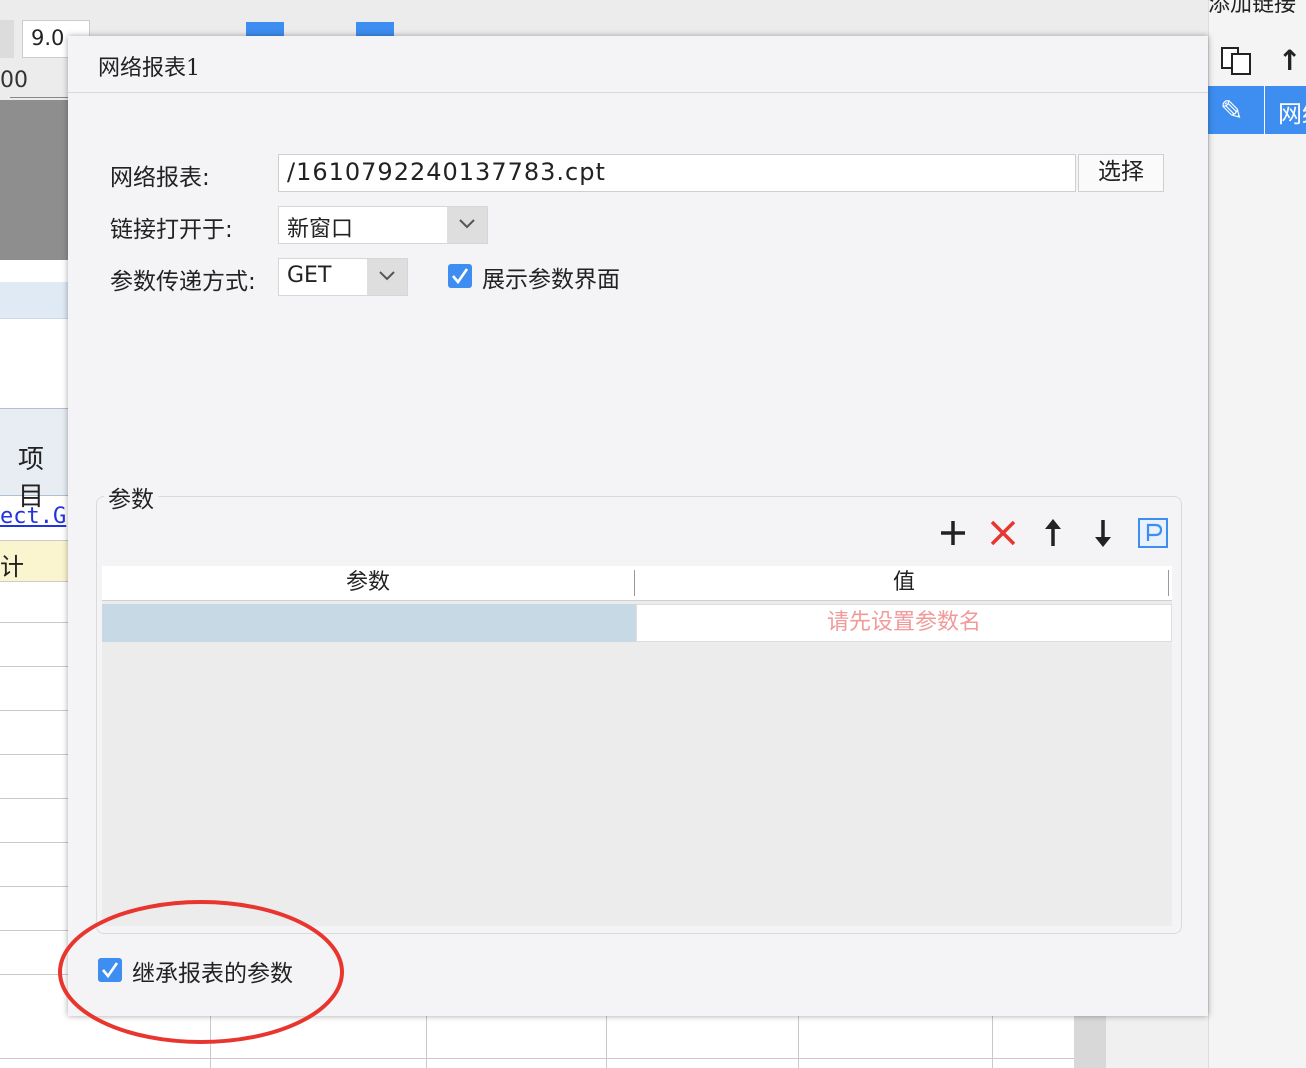 Image resolution: width=1306 pixels, height=1068 pixels. What do you see at coordinates (1090, 1041) in the screenshot?
I see `sheet-scrollbar` at bounding box center [1090, 1041].